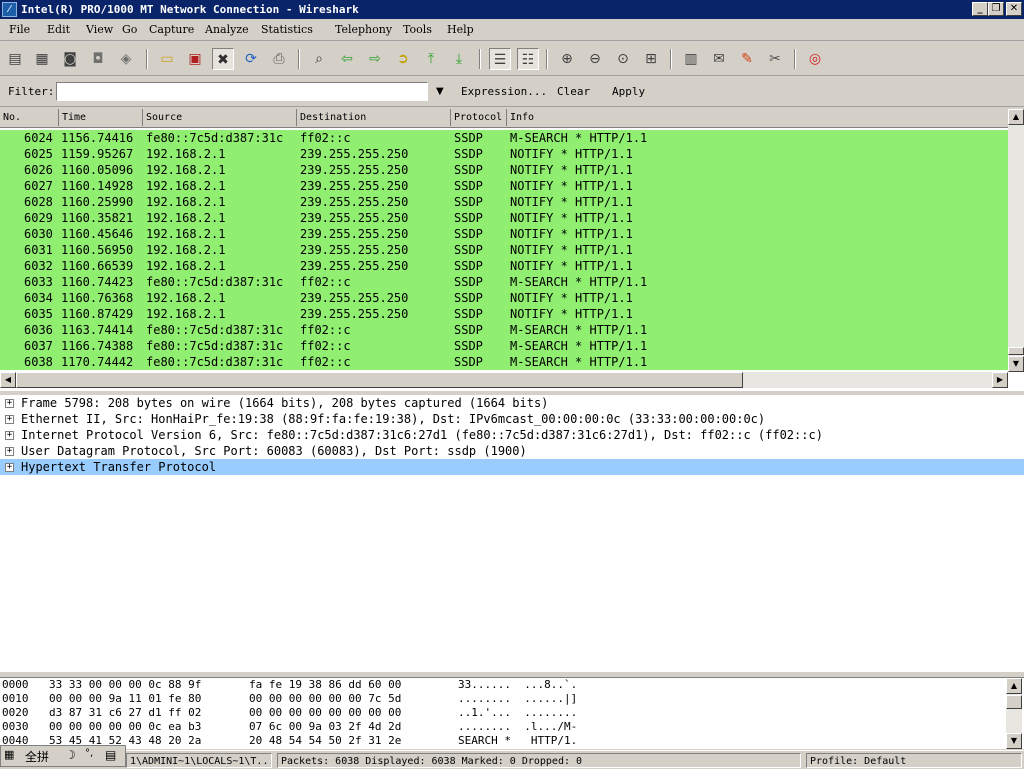 The width and height of the screenshot is (1024, 769). What do you see at coordinates (9, 754) in the screenshot?
I see `ime-logo-icon: ▦` at bounding box center [9, 754].